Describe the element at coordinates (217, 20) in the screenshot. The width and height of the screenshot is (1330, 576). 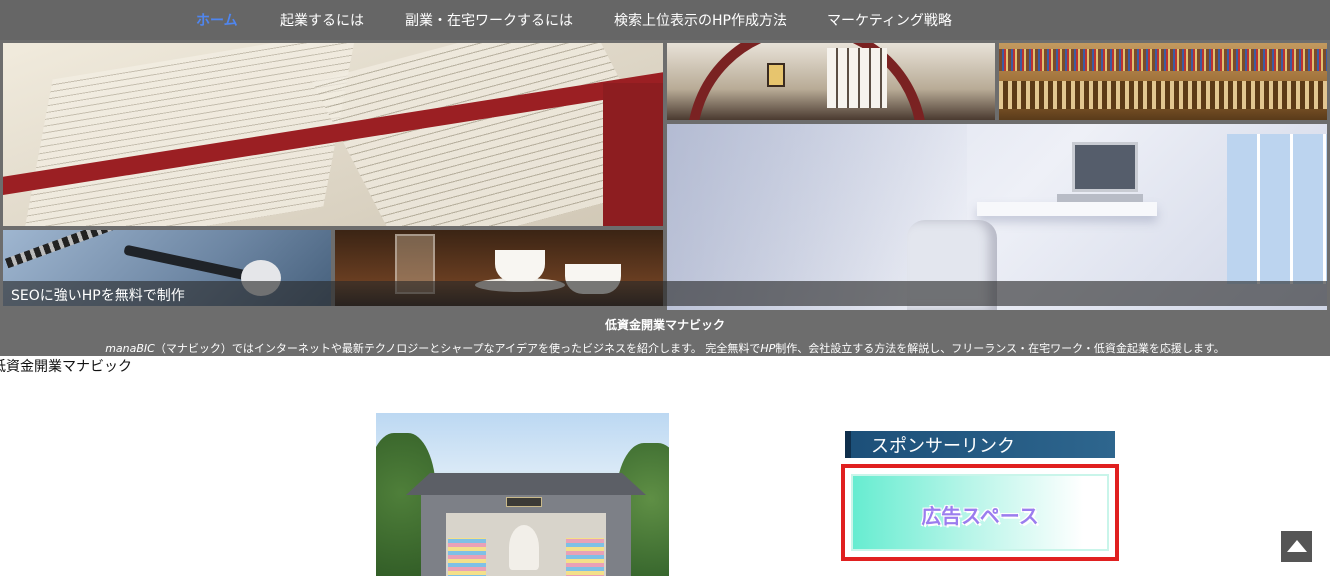
I see `nav-item-home: ホーム` at that location.